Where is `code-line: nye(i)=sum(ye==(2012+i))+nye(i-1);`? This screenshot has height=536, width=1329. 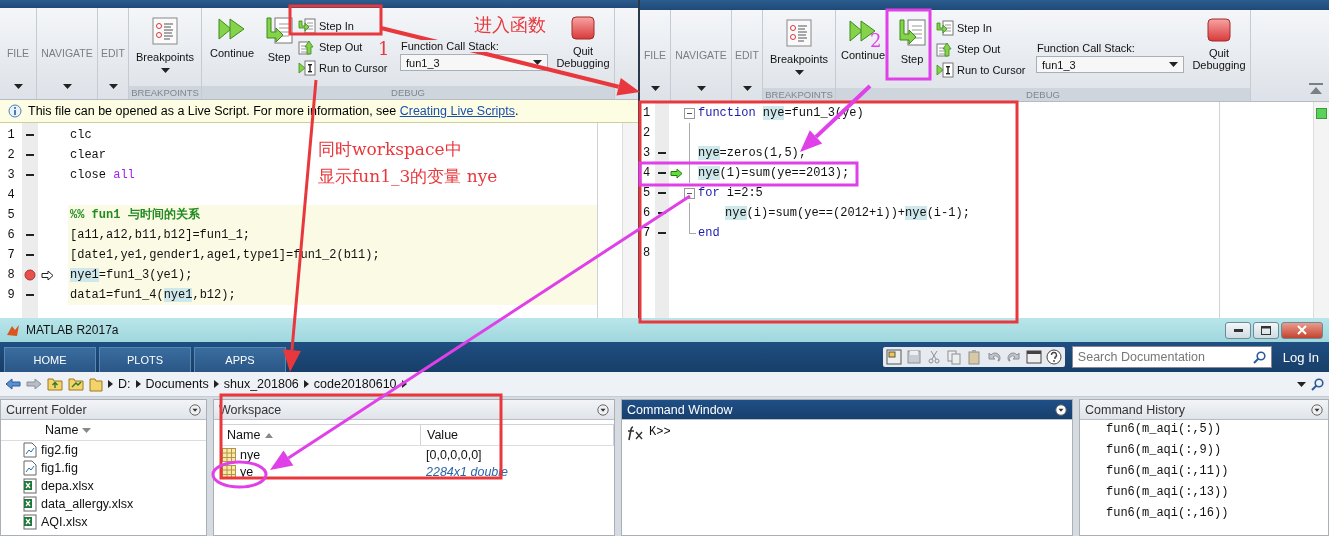
code-line: nye(i)=sum(ye==(2012+i))+nye(i-1); is located at coordinates (847, 213).